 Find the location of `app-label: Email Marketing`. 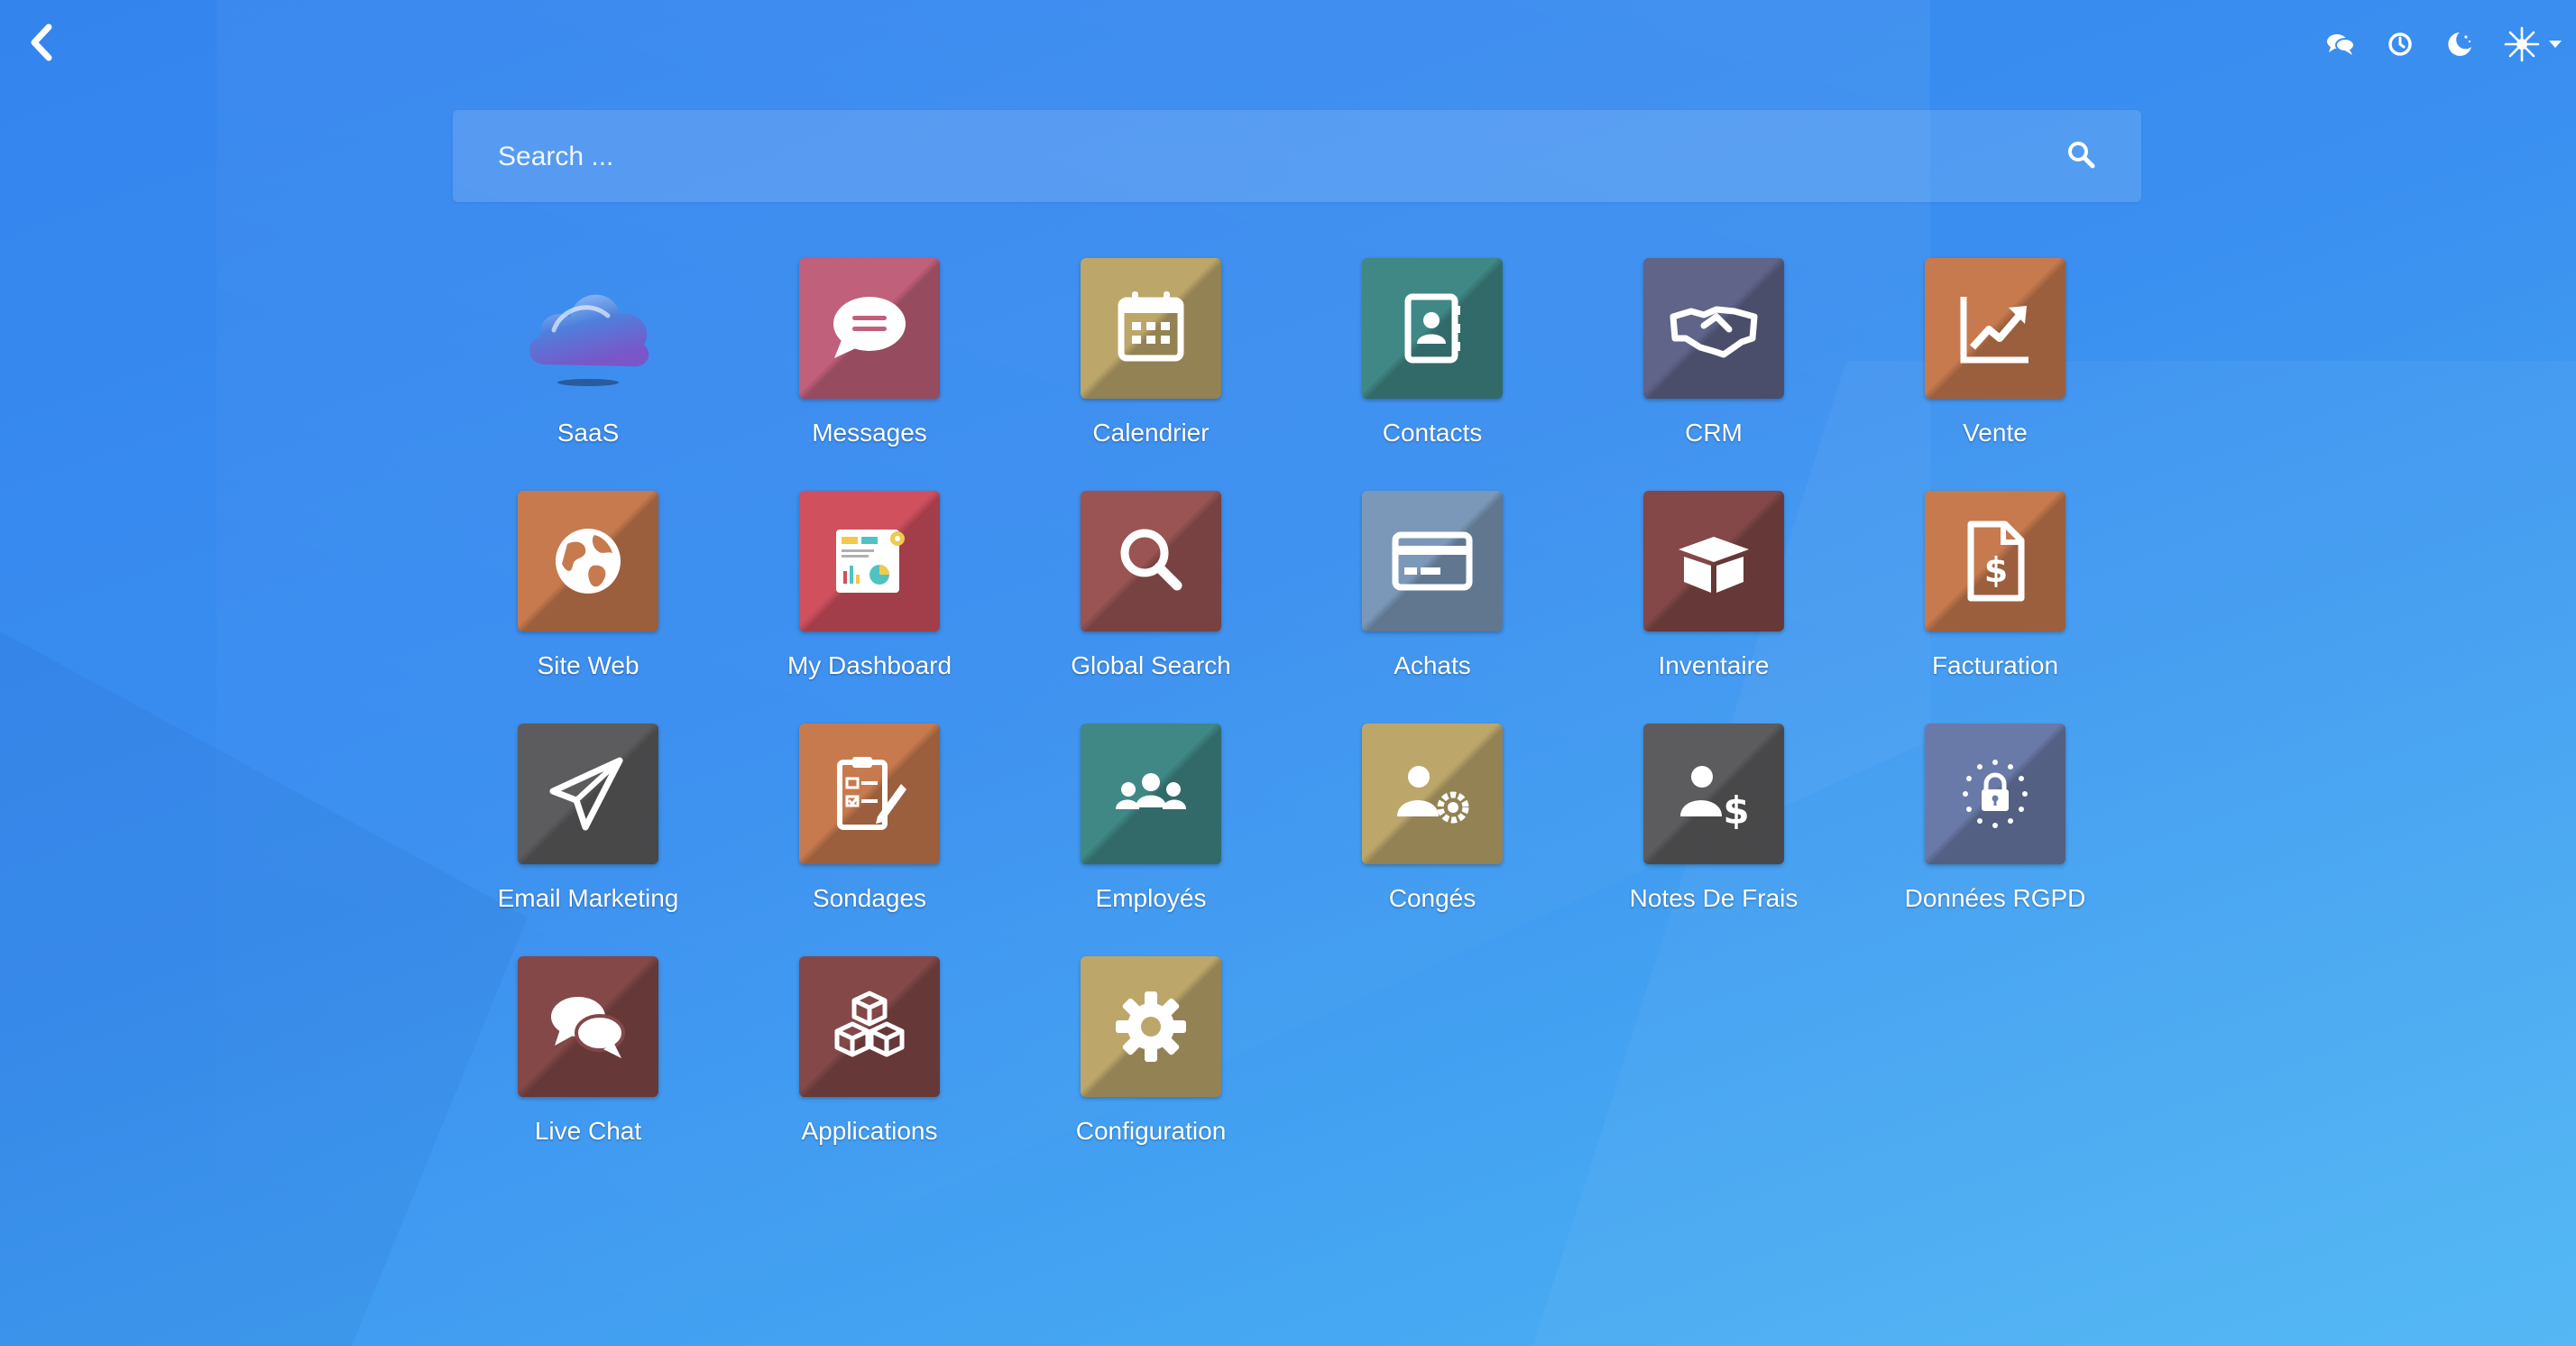

app-label: Email Marketing is located at coordinates (588, 898).